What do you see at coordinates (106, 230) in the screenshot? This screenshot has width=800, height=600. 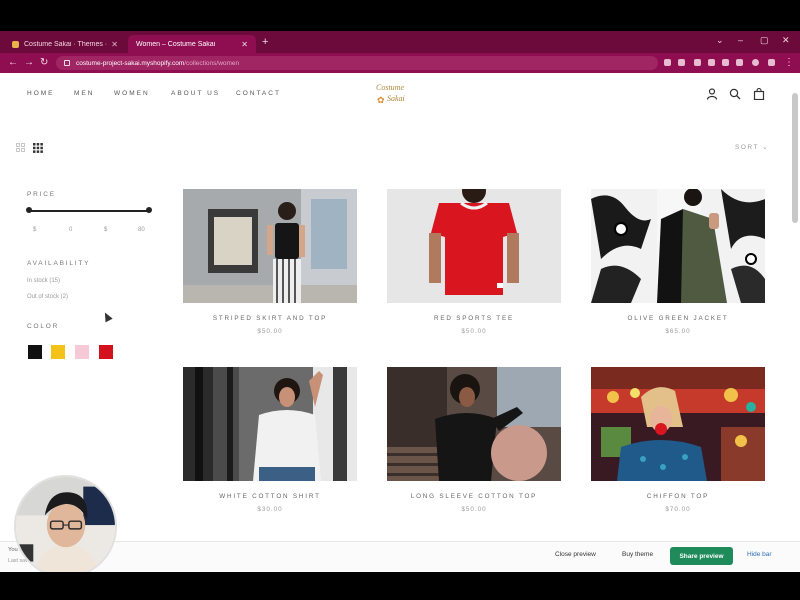 I see `price-max-currency: $` at bounding box center [106, 230].